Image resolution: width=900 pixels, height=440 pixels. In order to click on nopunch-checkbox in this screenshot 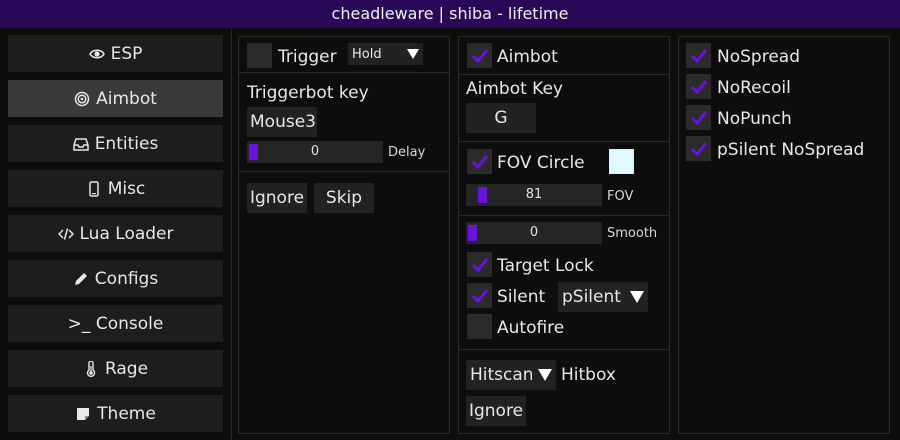, I will do `click(698, 117)`.